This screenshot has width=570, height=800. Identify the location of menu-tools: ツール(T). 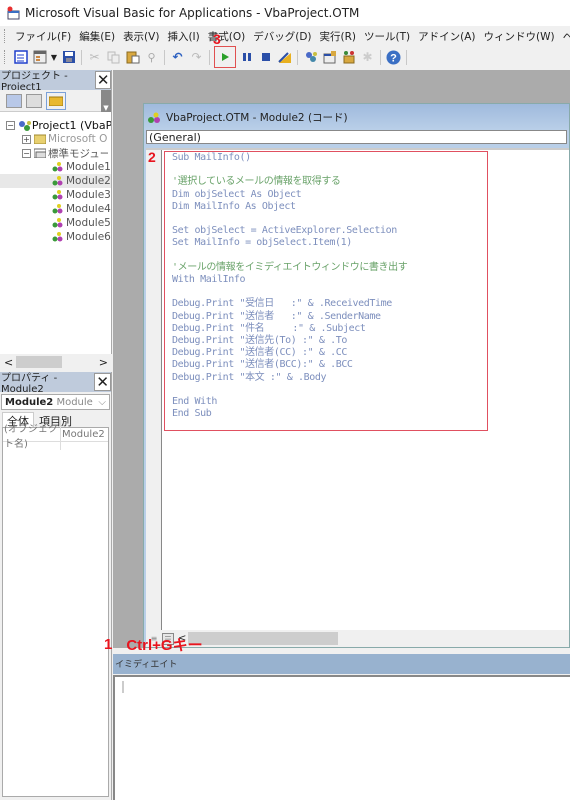
(387, 36).